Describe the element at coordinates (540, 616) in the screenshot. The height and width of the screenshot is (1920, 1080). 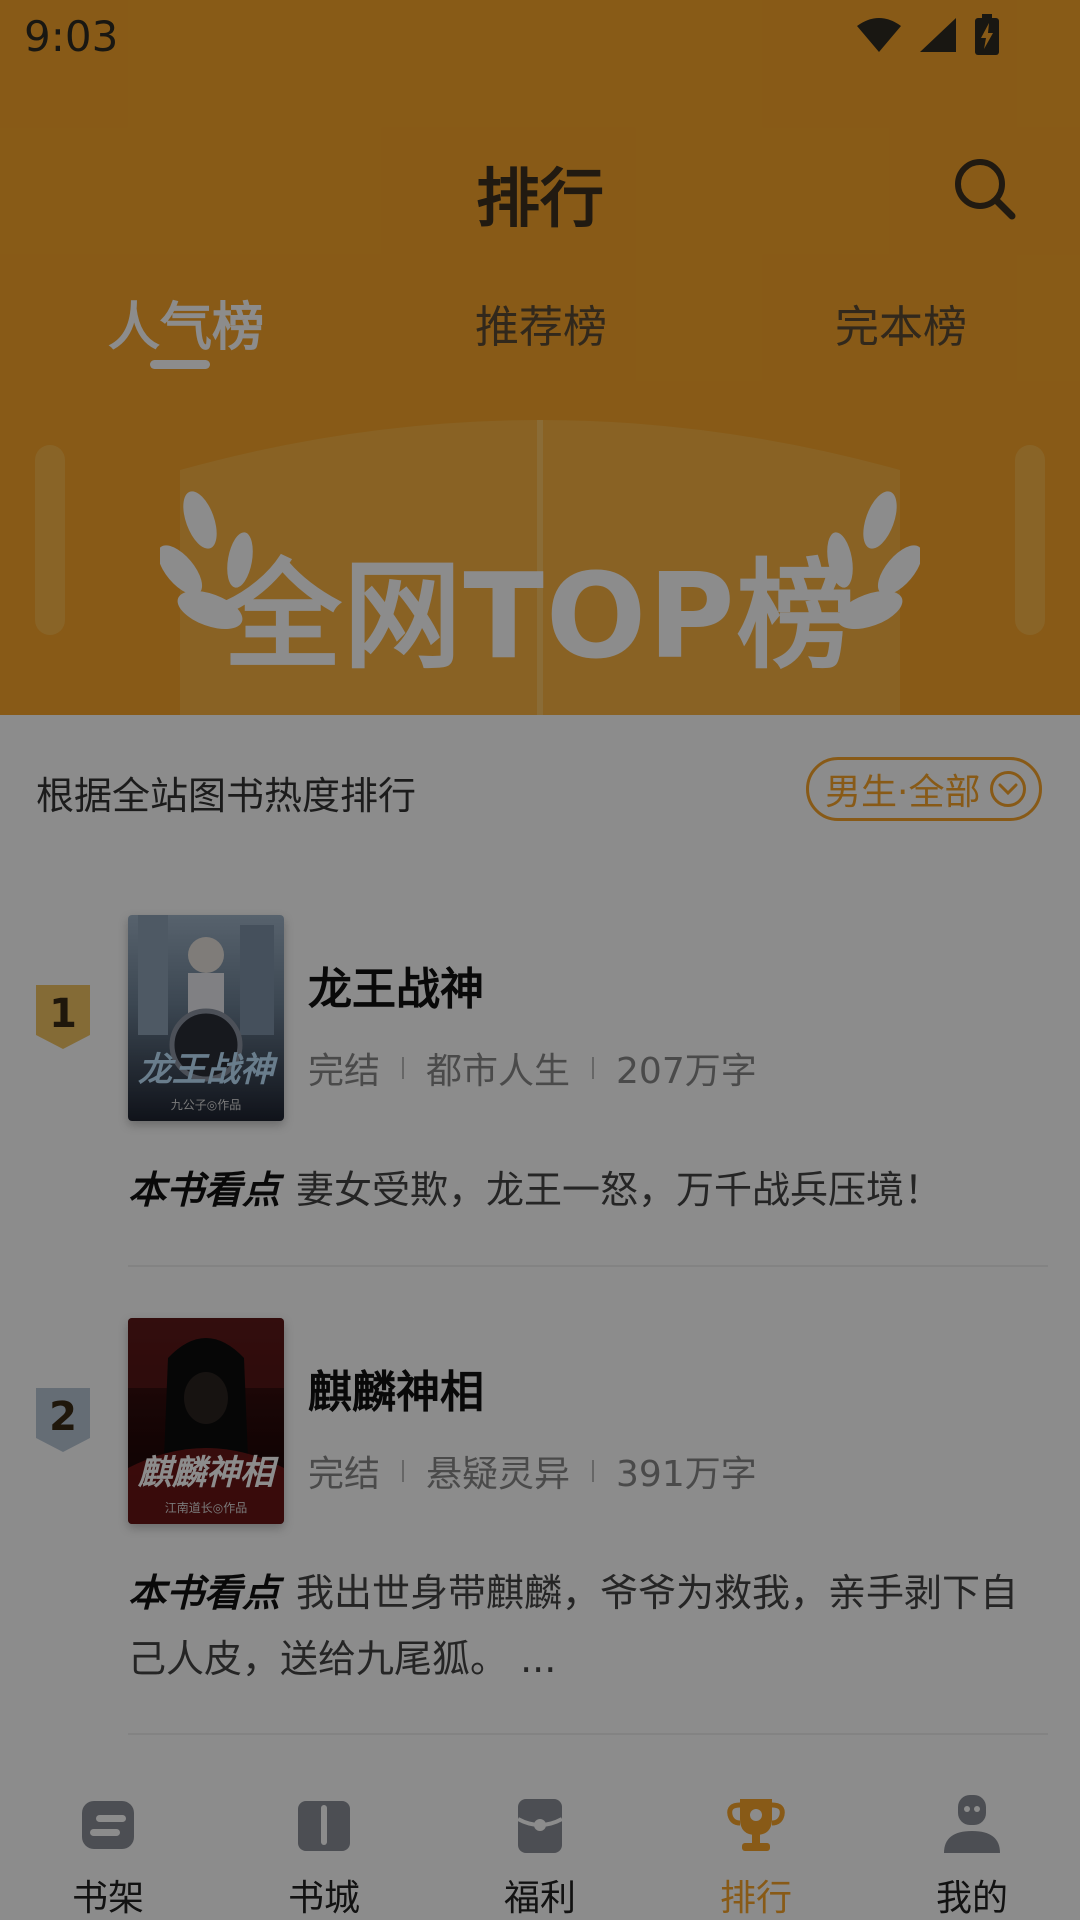
I see `banner-title: 全网TOP榜` at that location.